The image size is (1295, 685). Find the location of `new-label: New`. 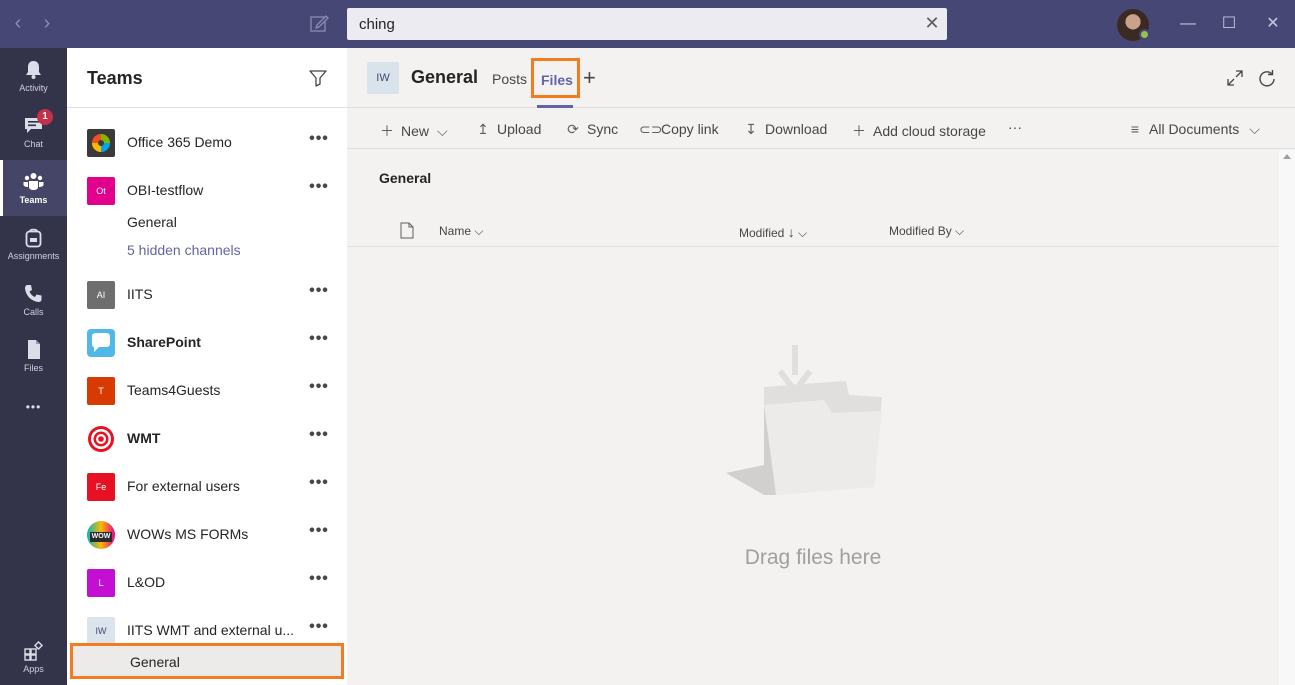

new-label: New is located at coordinates (415, 131).